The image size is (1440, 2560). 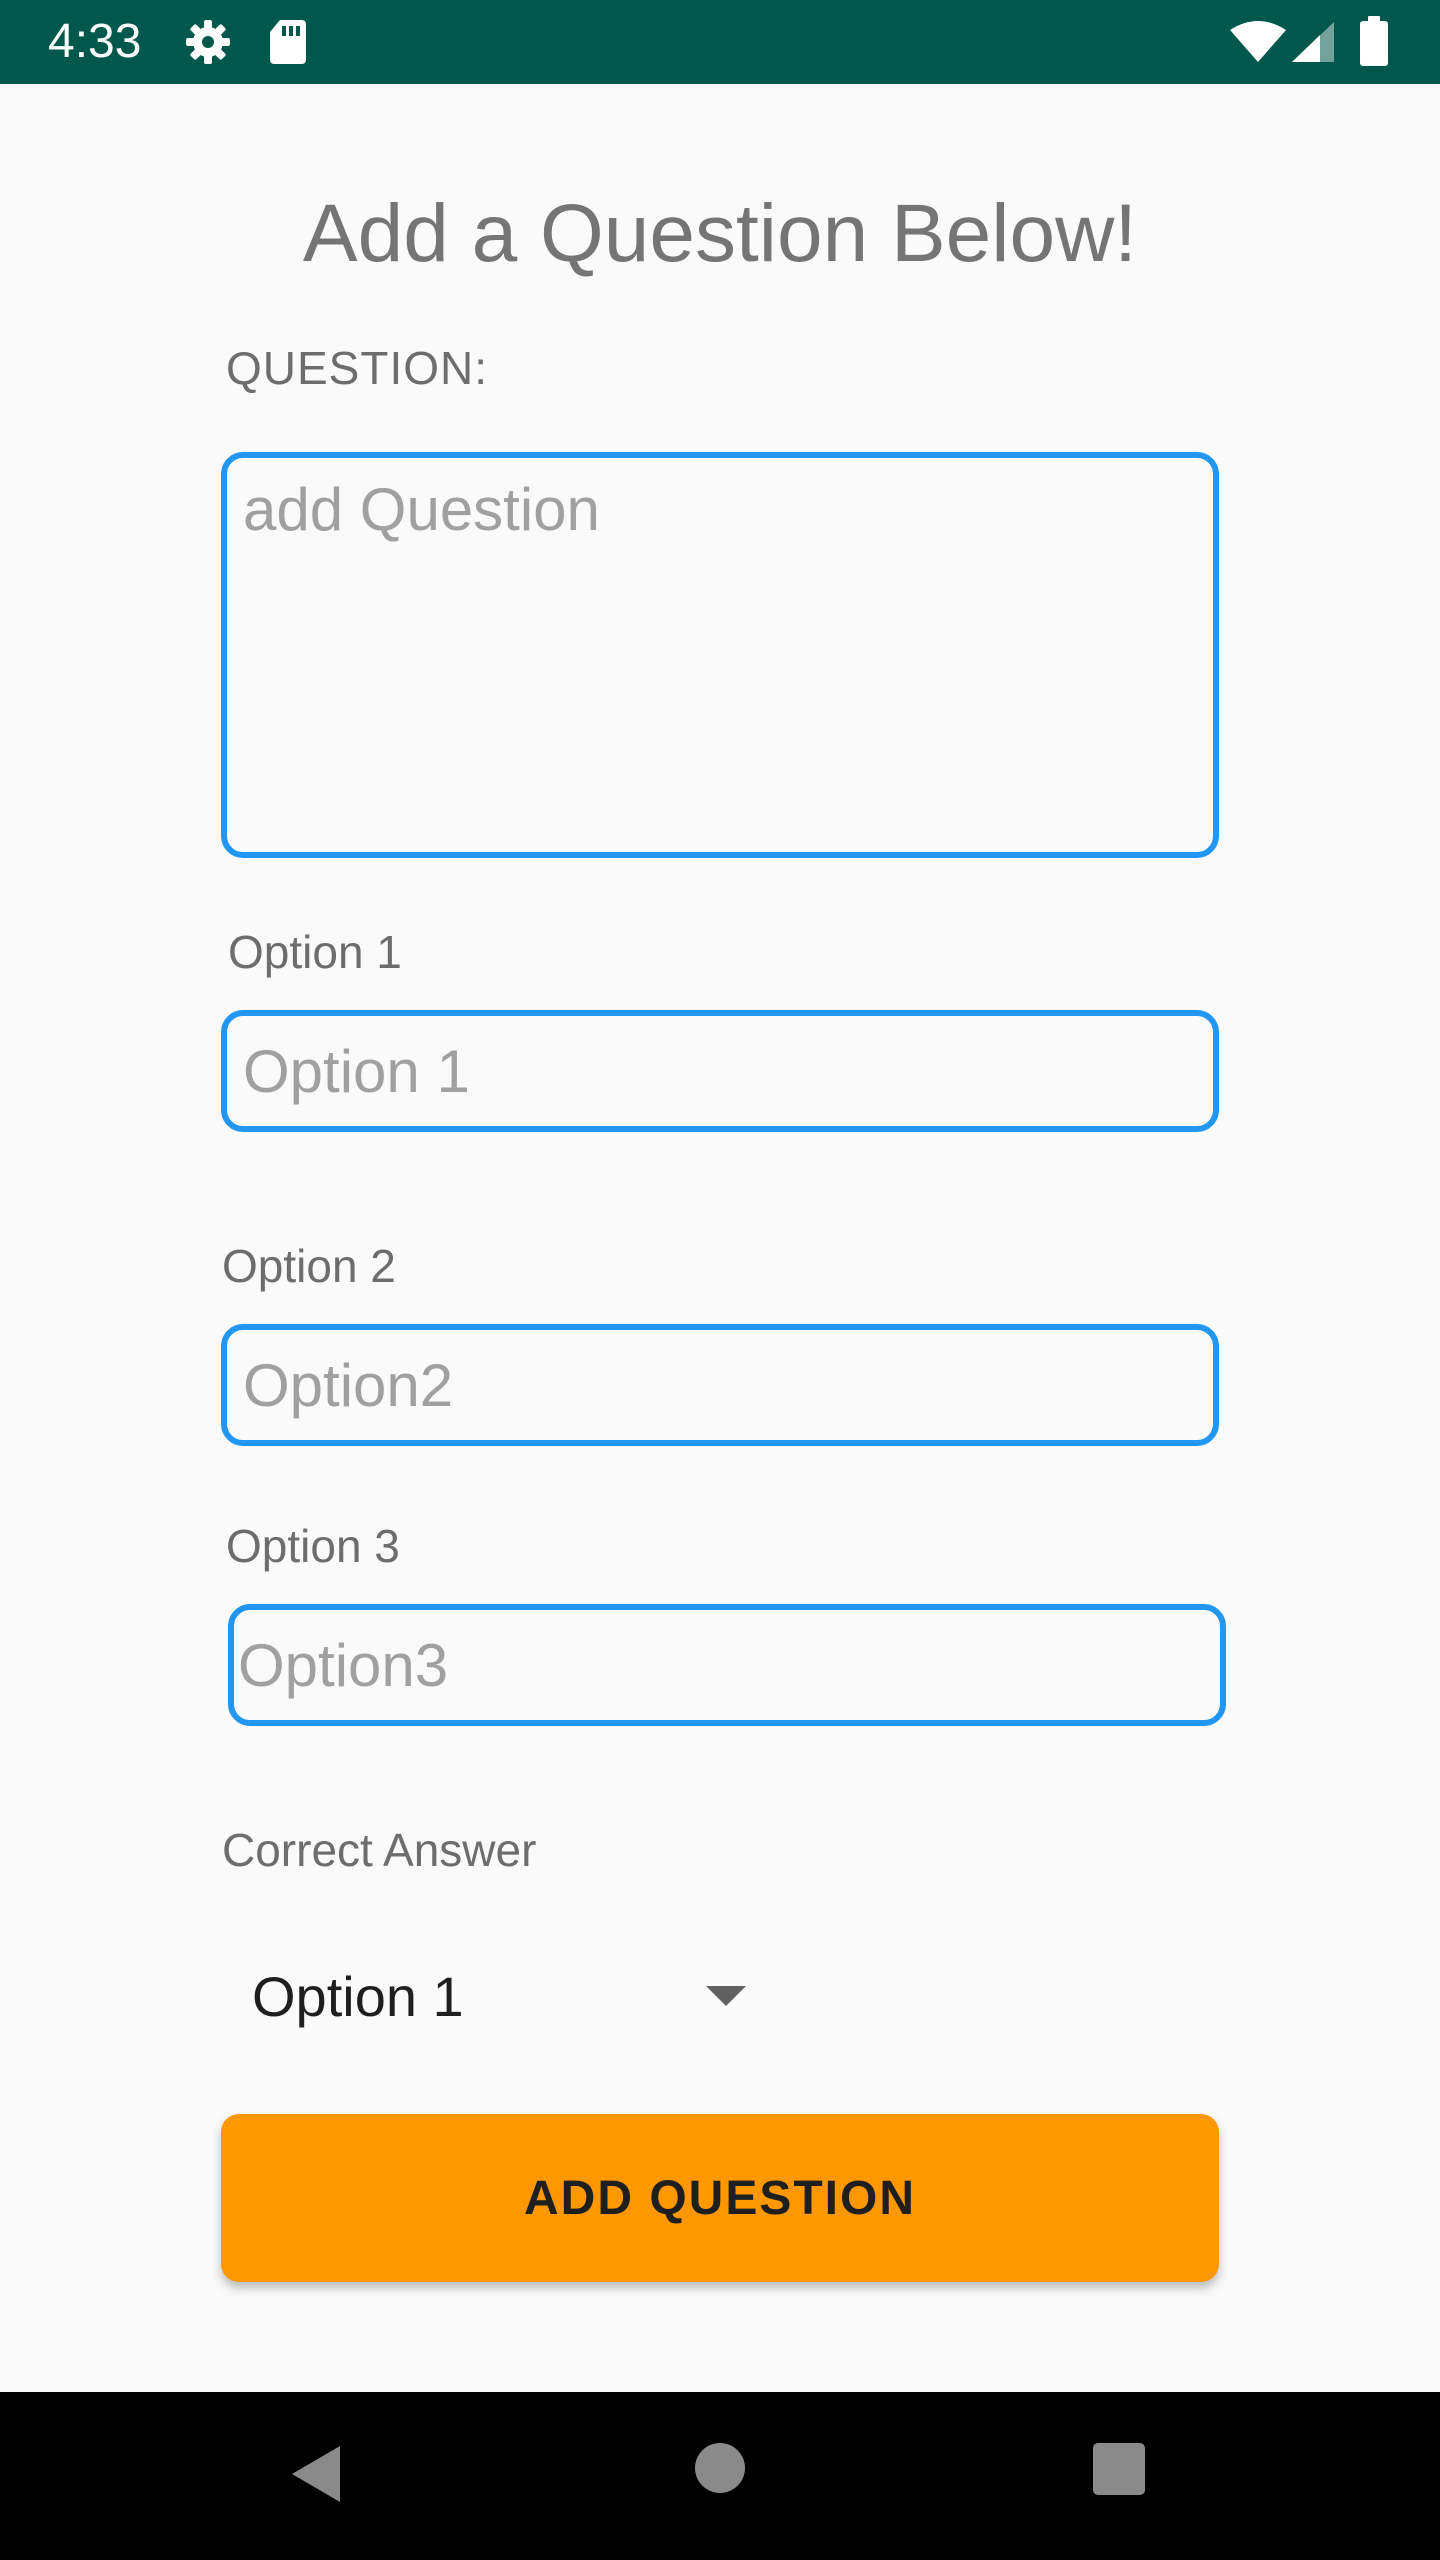 I want to click on option-2-label: Option 2, so click(x=309, y=1266).